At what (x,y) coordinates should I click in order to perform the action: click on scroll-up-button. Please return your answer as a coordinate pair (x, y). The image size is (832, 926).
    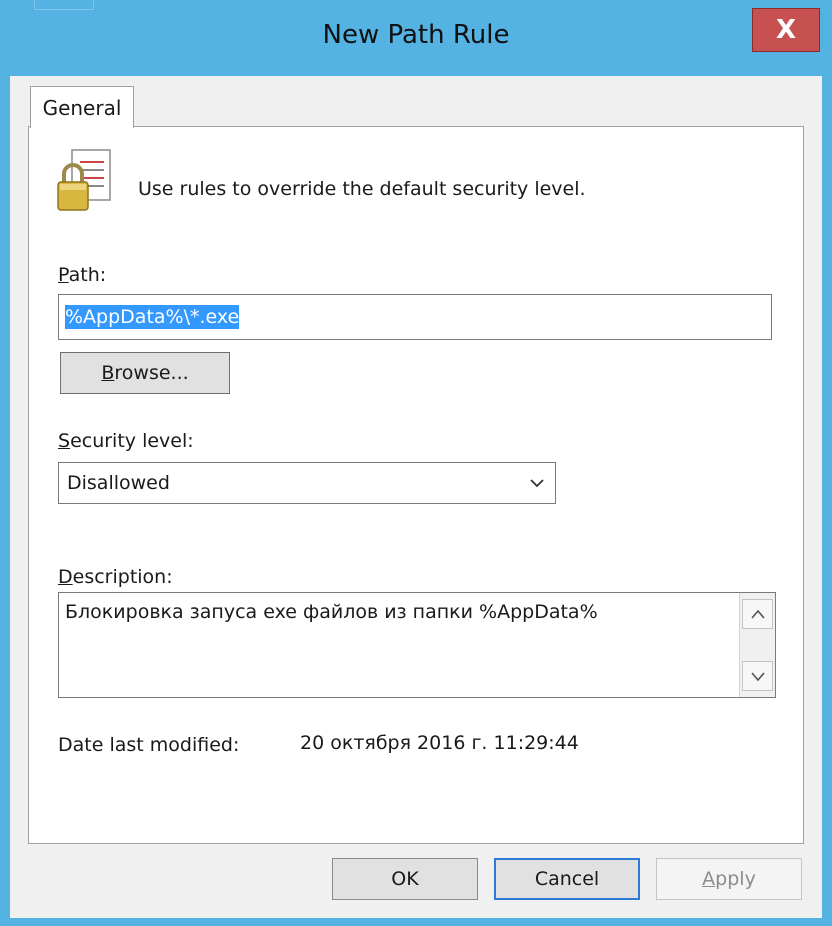
    Looking at the image, I should click on (757, 614).